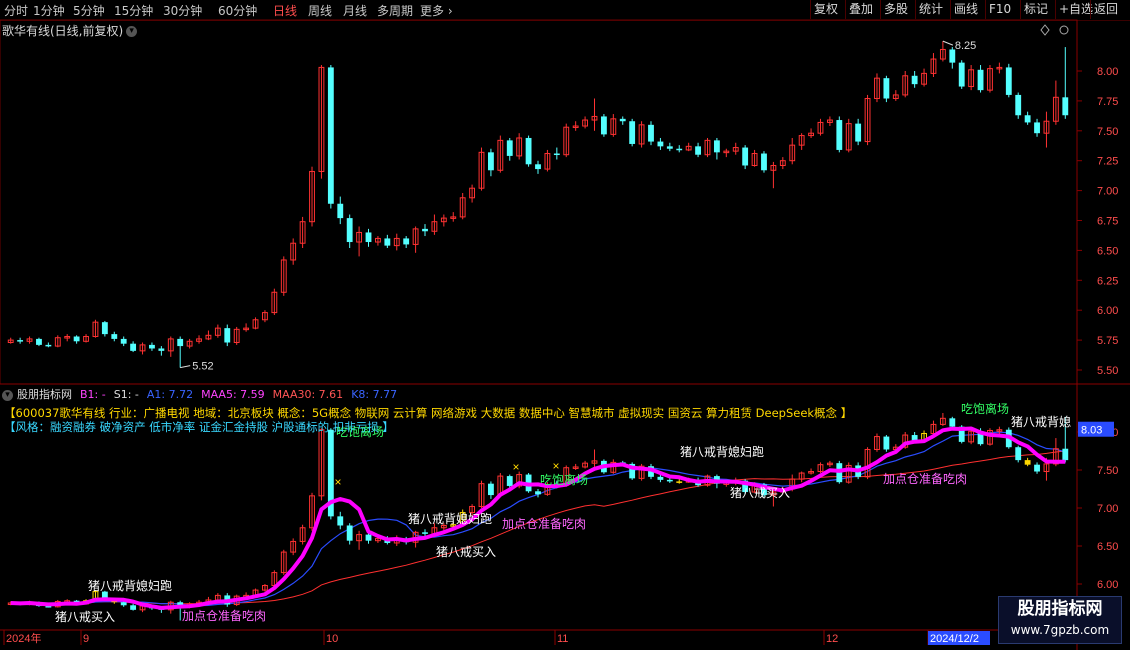 This screenshot has width=1130, height=650. What do you see at coordinates (1045, 30) in the screenshot?
I see `diamond-icon` at bounding box center [1045, 30].